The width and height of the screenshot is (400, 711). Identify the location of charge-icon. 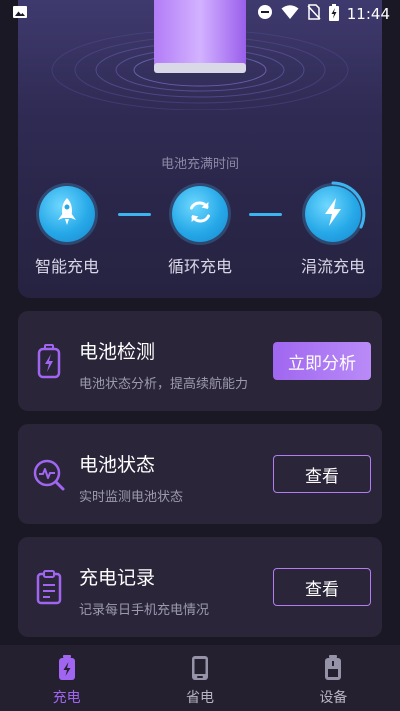
(67, 668).